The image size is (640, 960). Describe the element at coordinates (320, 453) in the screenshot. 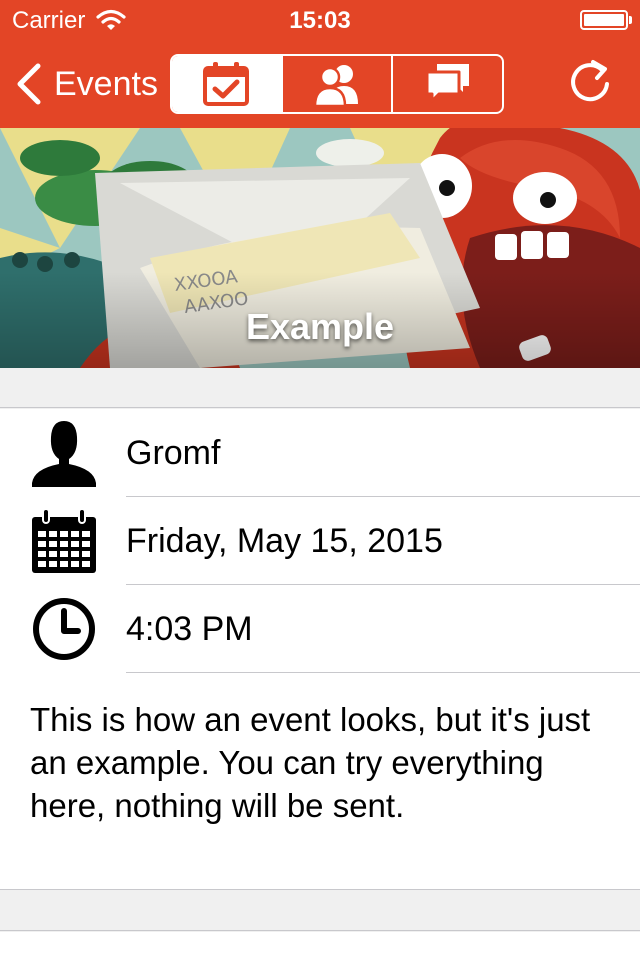

I see `organizer-row: Gromf` at that location.